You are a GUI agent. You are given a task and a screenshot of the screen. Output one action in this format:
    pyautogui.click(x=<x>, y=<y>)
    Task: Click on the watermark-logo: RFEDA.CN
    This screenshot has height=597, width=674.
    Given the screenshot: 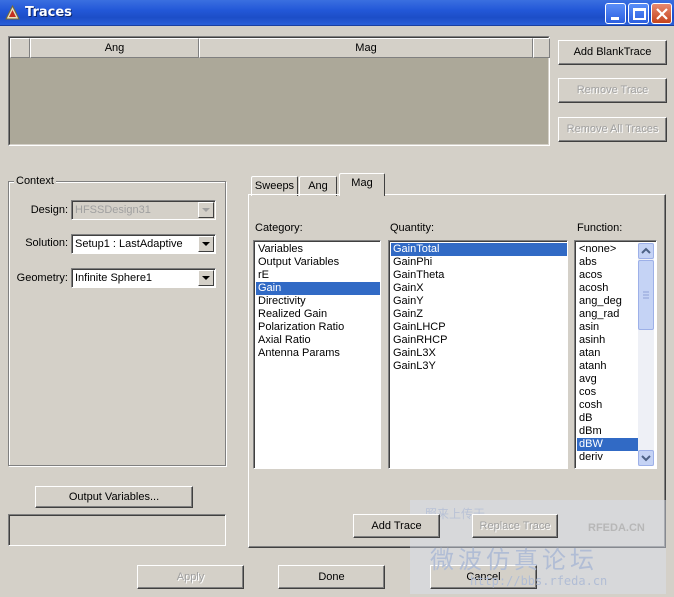 What is the action you would take?
    pyautogui.click(x=616, y=528)
    